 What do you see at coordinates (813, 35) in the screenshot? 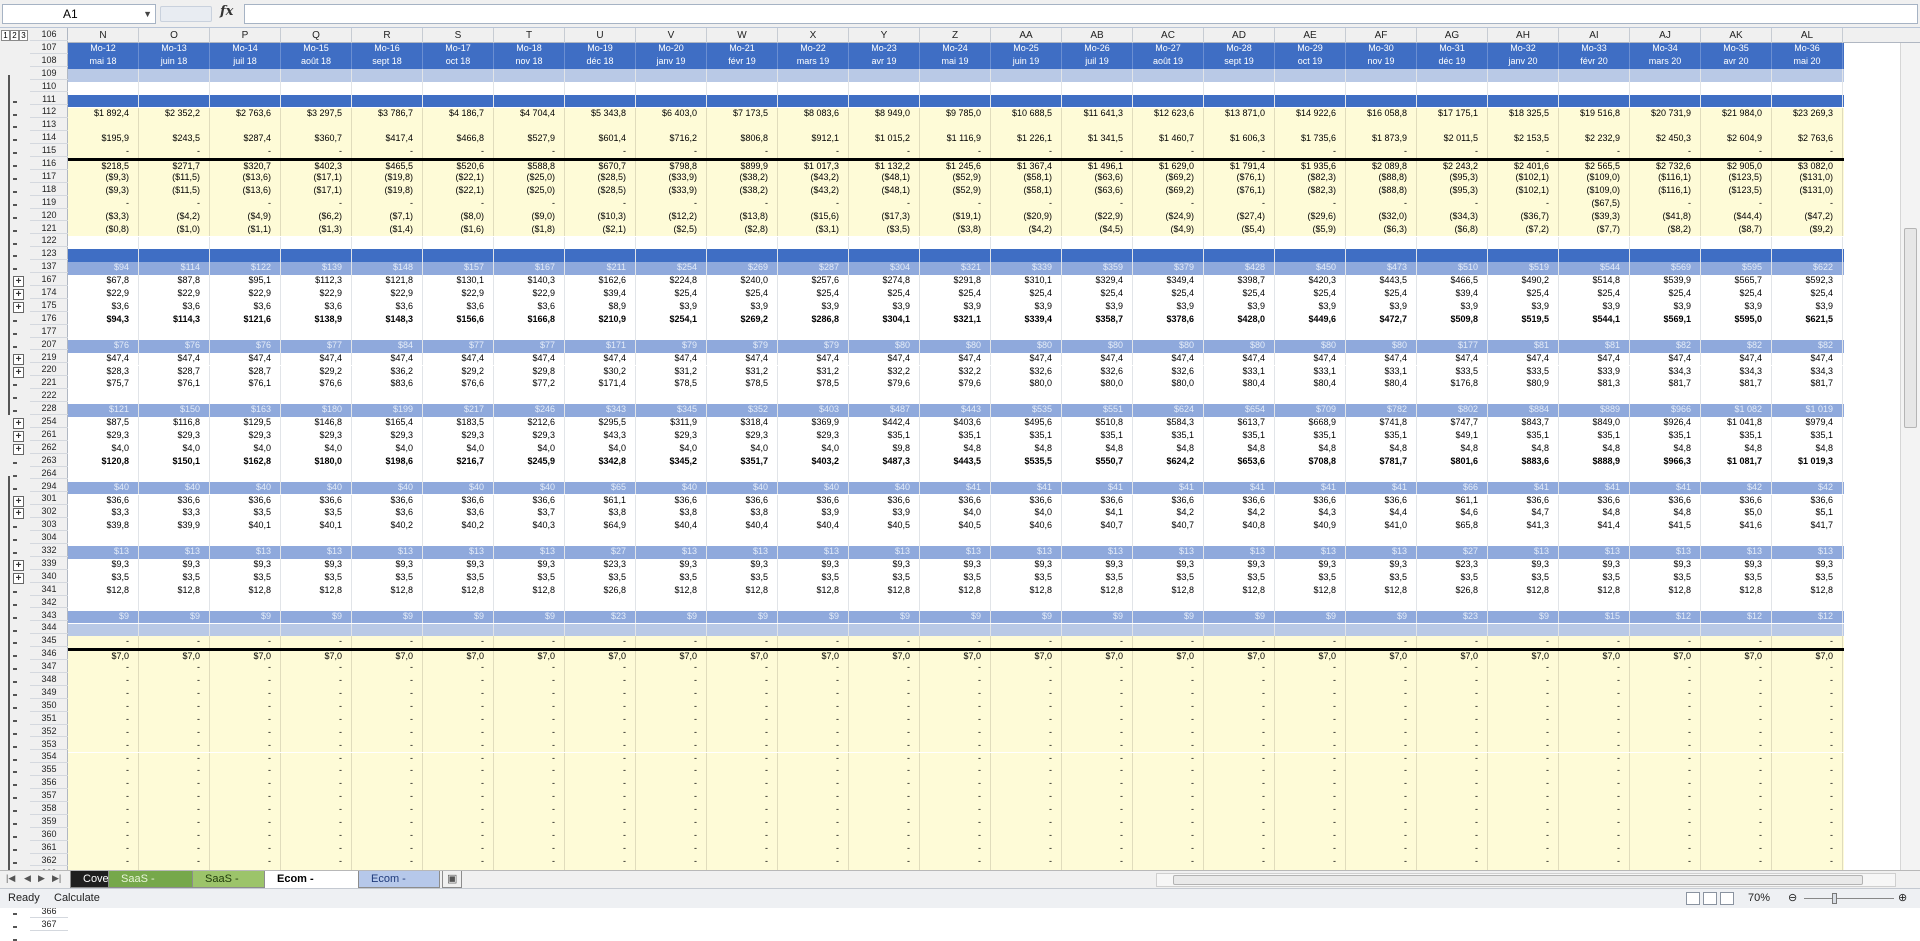
I see `column-header-x: X` at bounding box center [813, 35].